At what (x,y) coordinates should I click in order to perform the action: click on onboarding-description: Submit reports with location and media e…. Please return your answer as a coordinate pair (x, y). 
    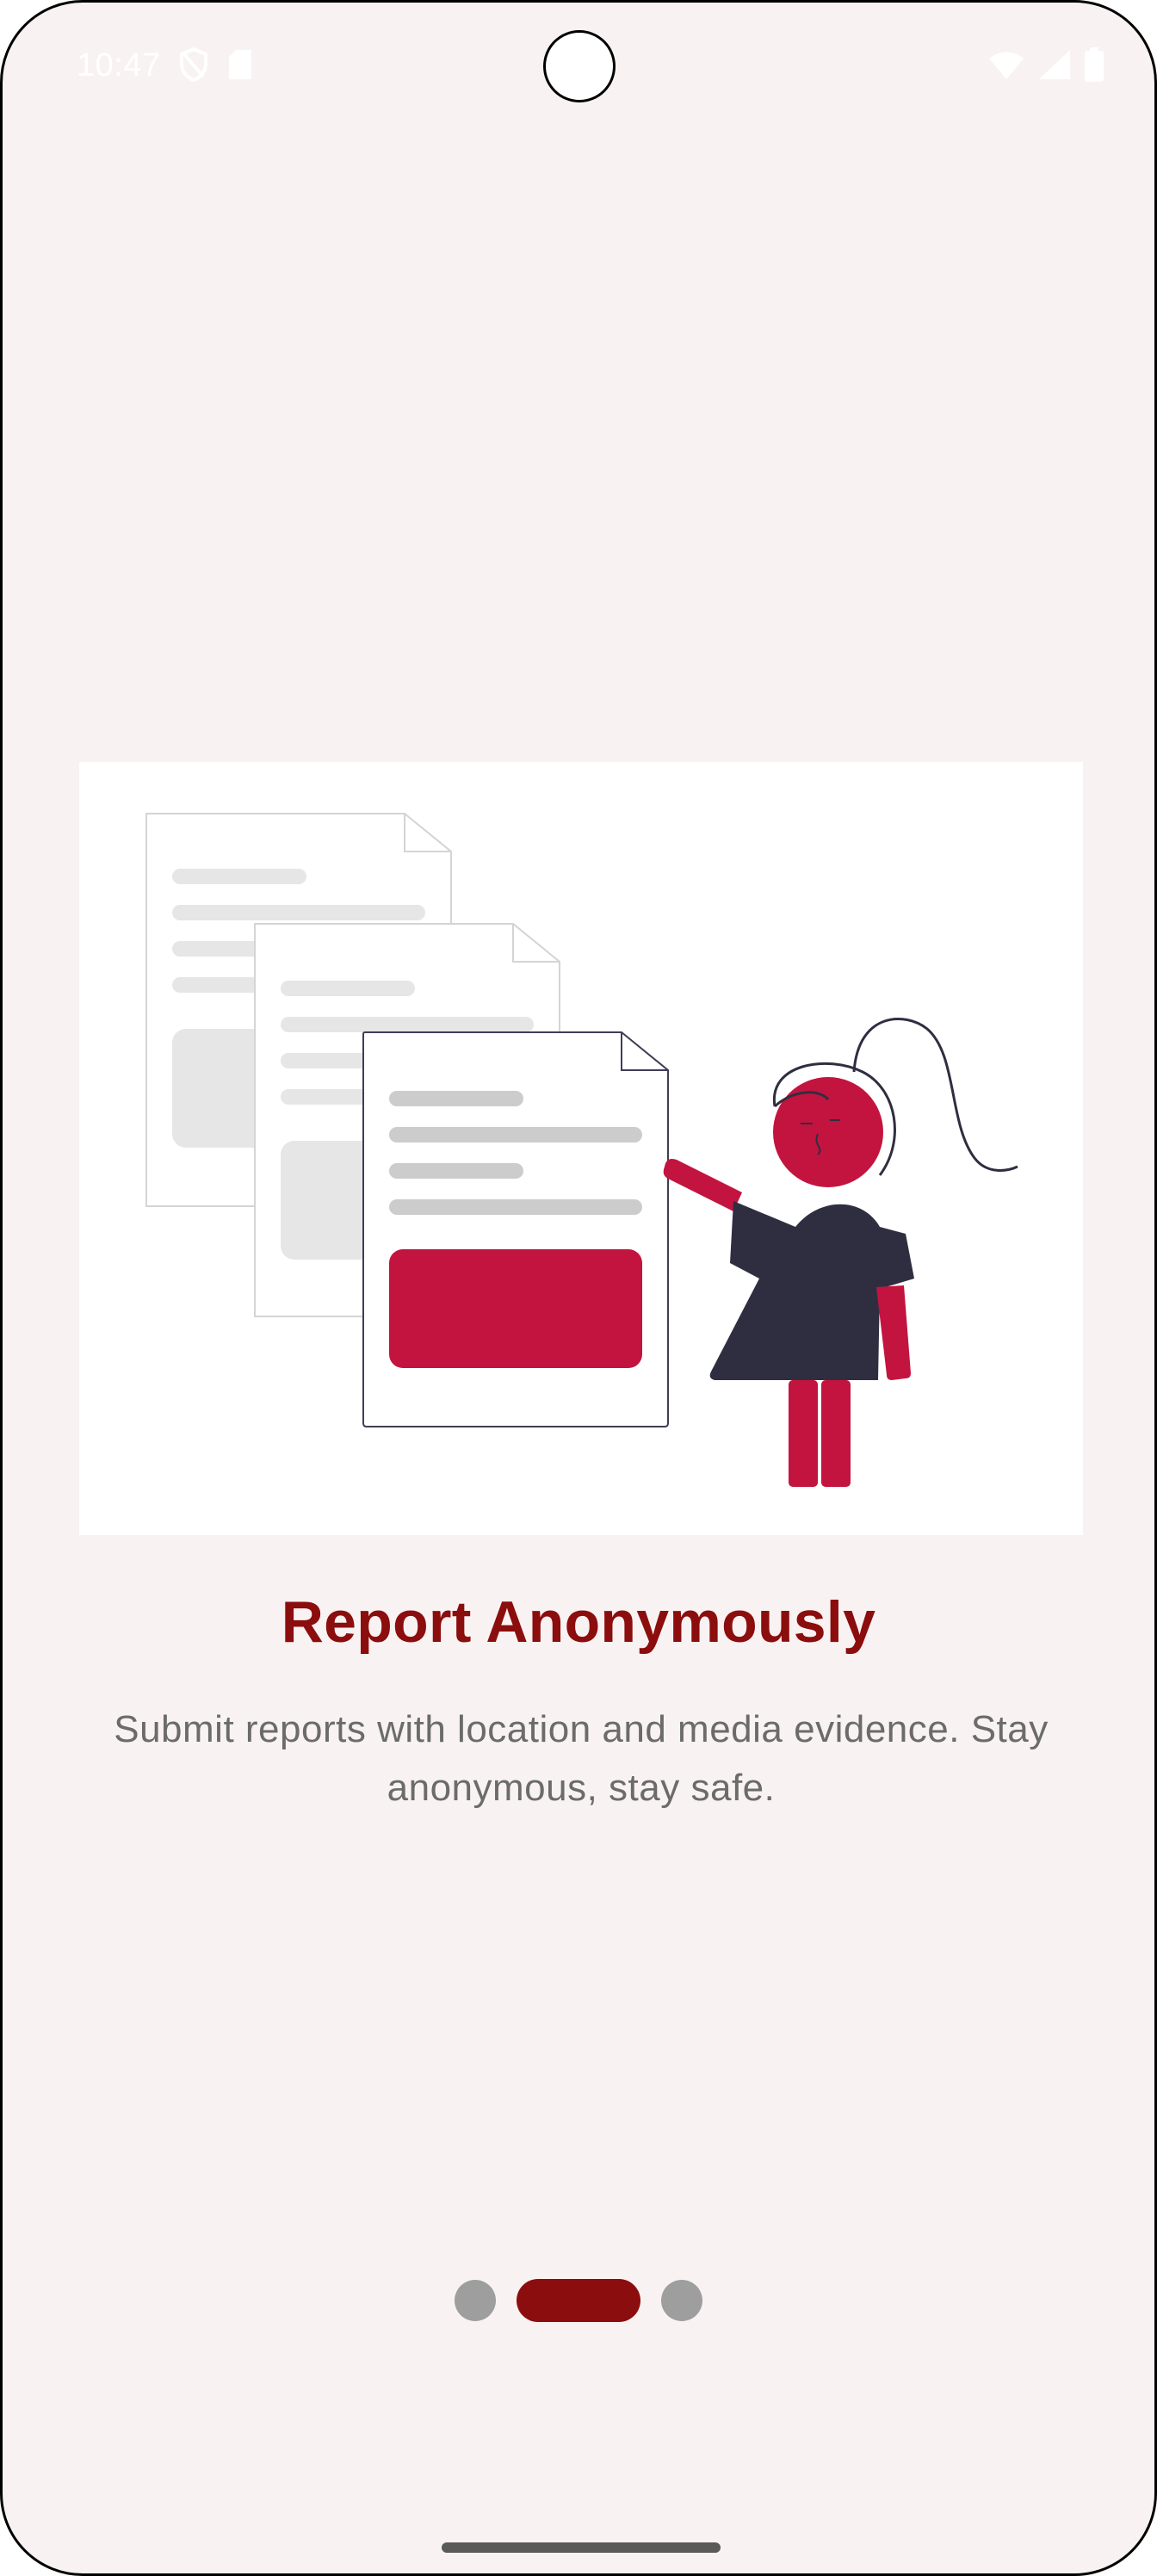
    Looking at the image, I should click on (581, 1758).